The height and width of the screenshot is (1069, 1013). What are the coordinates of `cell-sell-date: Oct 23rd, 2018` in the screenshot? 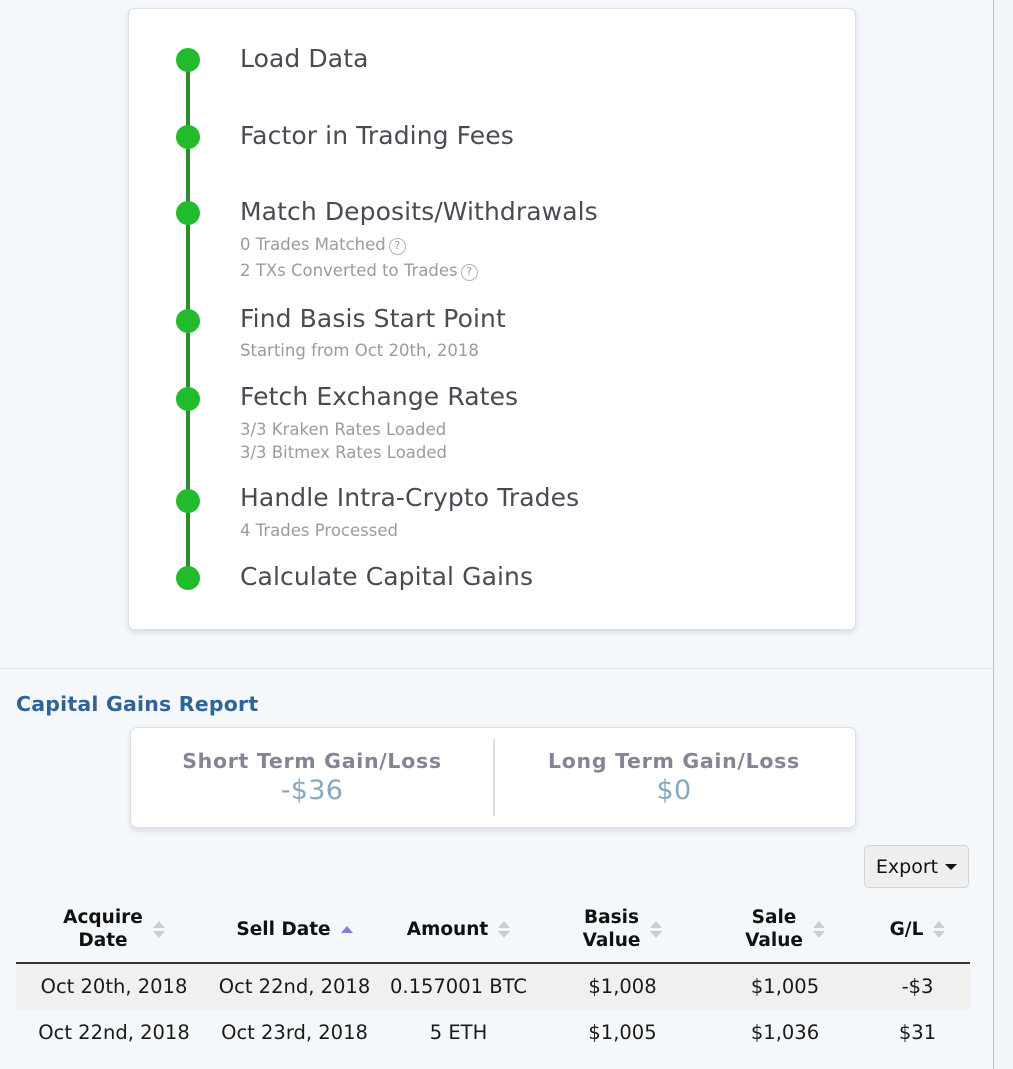 It's located at (294, 1032).